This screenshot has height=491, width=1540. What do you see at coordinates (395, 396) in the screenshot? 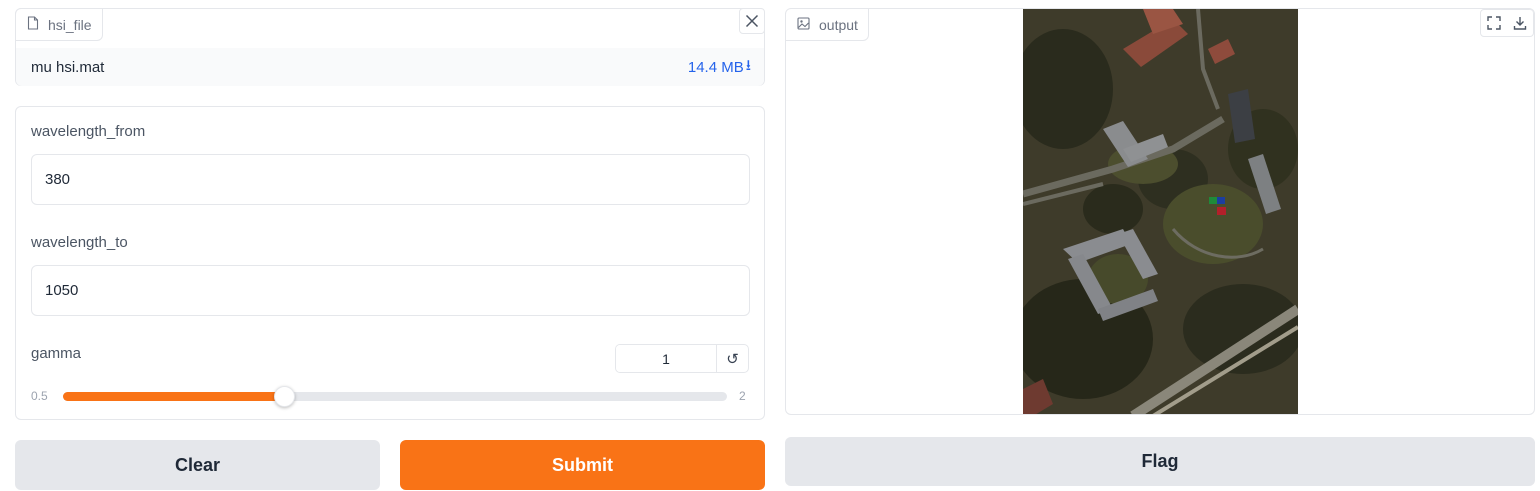
I see `gamma-slider` at bounding box center [395, 396].